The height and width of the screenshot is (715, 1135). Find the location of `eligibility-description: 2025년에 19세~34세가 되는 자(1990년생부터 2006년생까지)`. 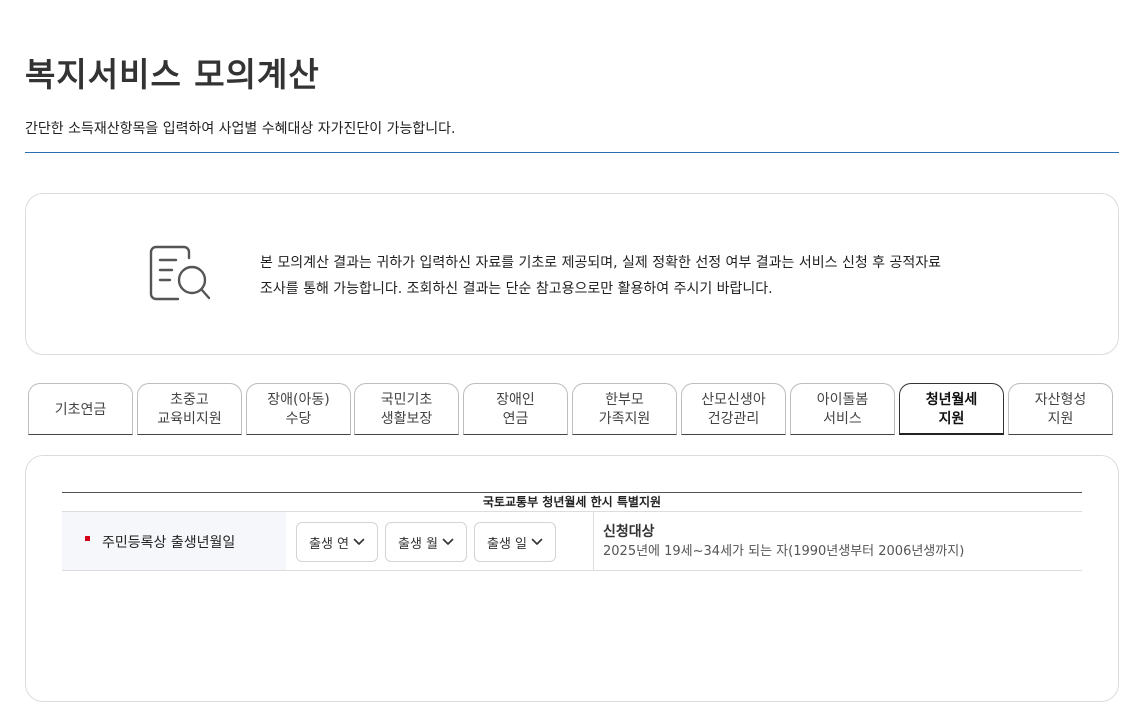

eligibility-description: 2025년에 19세~34세가 되는 자(1990년생부터 2006년생까지) is located at coordinates (784, 551).